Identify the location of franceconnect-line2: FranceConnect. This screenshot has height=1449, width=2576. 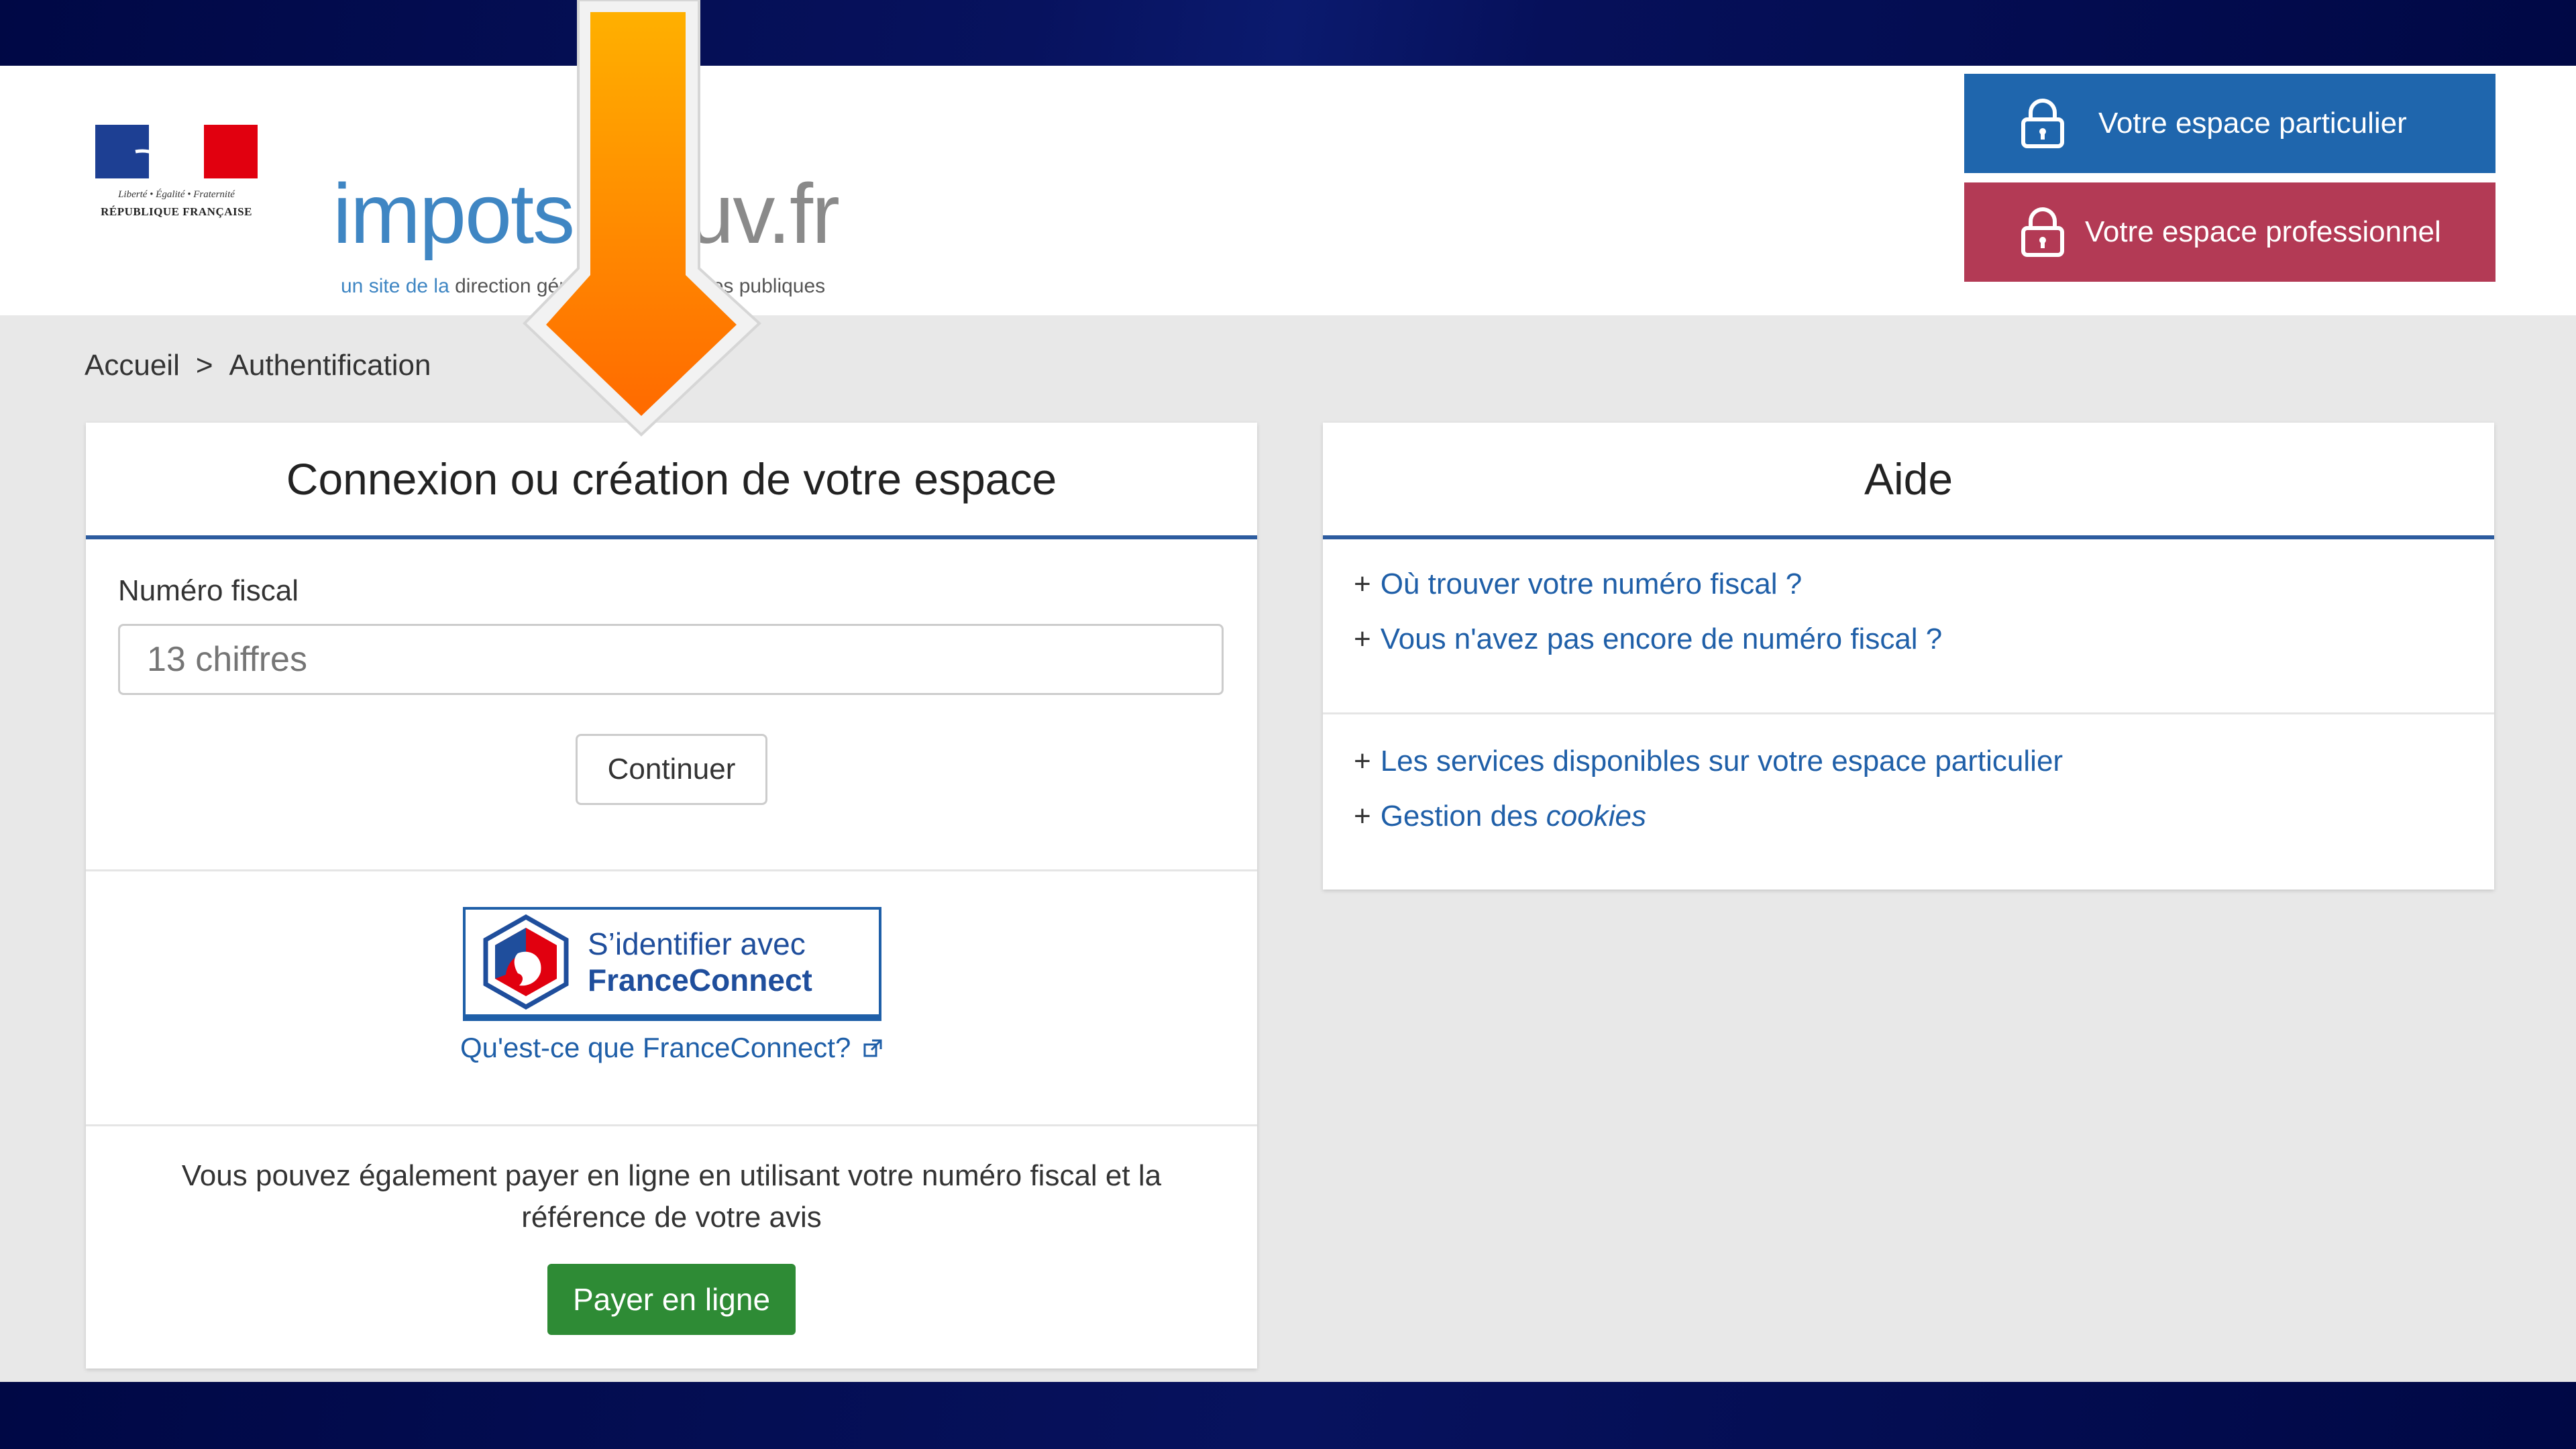
(700, 980).